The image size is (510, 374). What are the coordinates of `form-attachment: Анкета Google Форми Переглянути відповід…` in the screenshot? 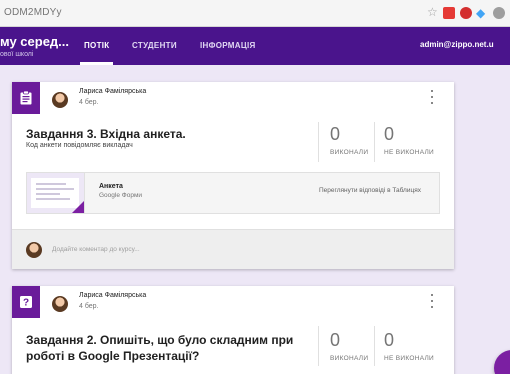 It's located at (233, 193).